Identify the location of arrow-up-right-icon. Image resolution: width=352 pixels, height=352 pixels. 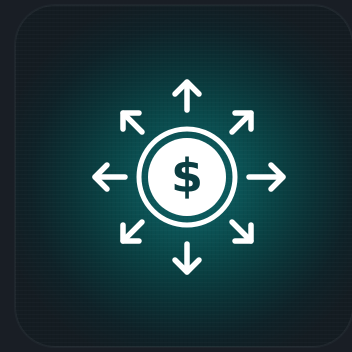
(241, 122).